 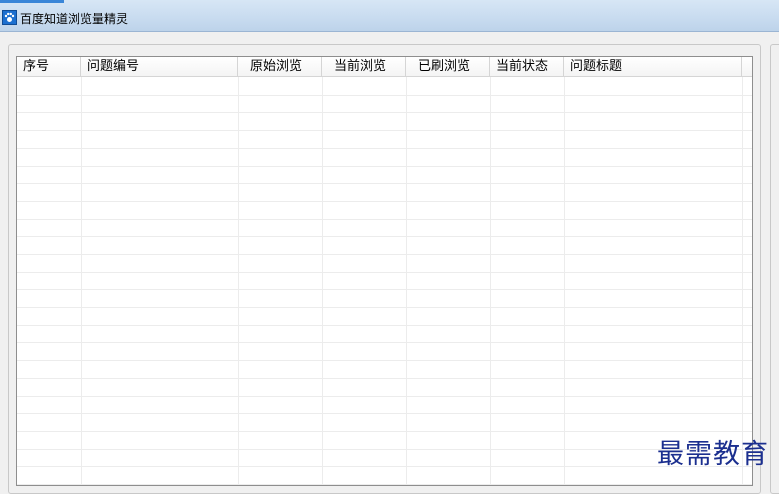 What do you see at coordinates (389, 16) in the screenshot?
I see `title-bar: 百度知道浏览量精灵` at bounding box center [389, 16].